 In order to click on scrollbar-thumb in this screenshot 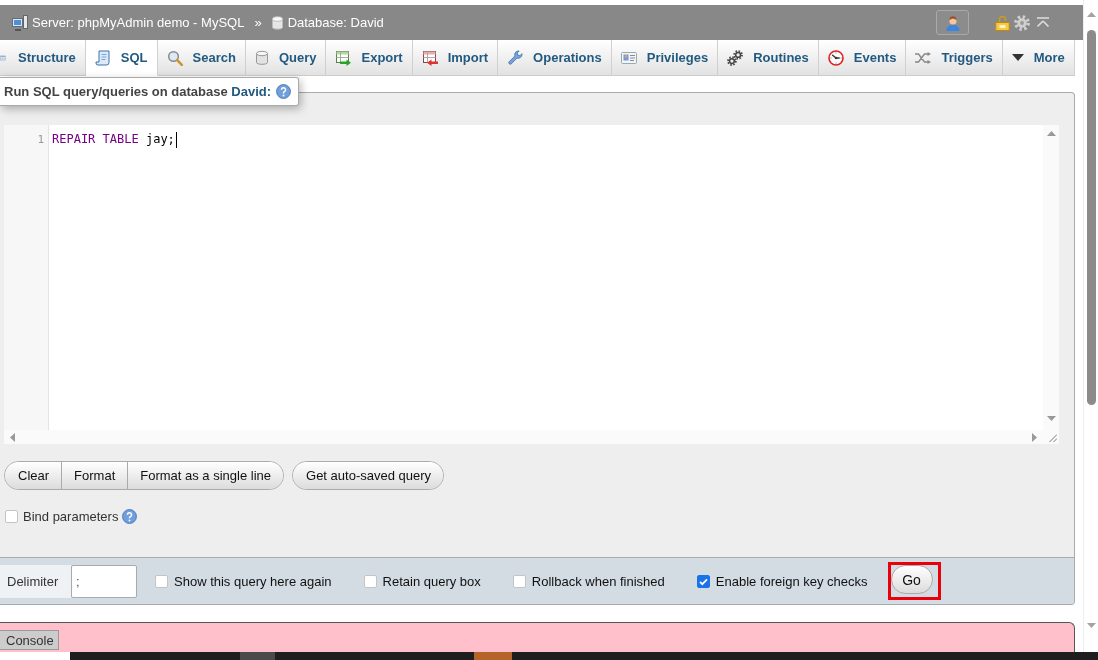, I will do `click(1091, 217)`.